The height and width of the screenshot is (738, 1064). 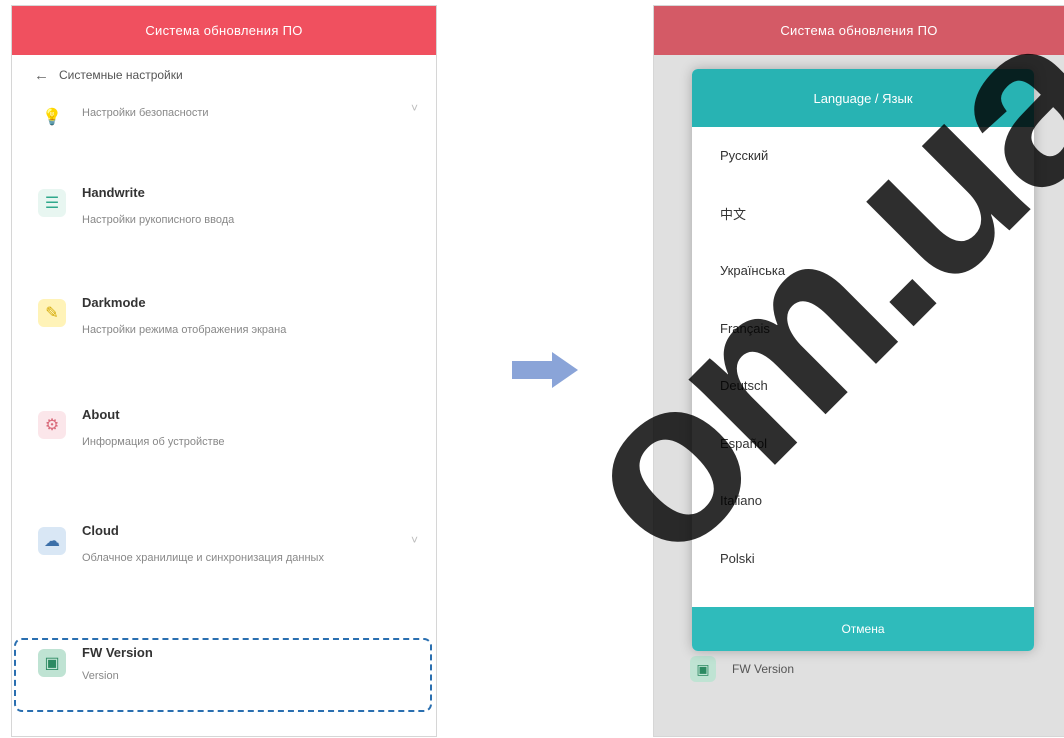 I want to click on dialog-title: Language / Язык, so click(x=863, y=98).